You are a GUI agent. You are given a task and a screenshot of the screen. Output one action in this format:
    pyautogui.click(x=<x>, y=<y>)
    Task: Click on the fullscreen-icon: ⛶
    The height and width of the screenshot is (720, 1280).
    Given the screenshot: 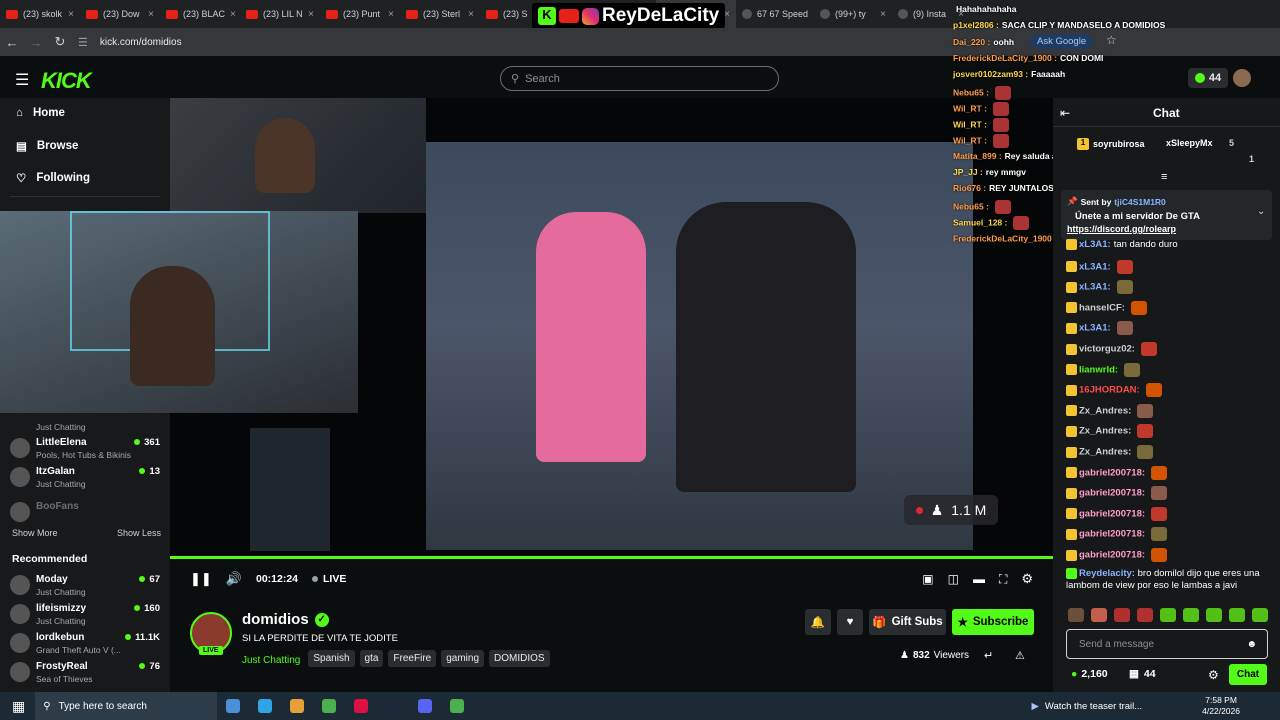 What is the action you would take?
    pyautogui.click(x=1003, y=579)
    